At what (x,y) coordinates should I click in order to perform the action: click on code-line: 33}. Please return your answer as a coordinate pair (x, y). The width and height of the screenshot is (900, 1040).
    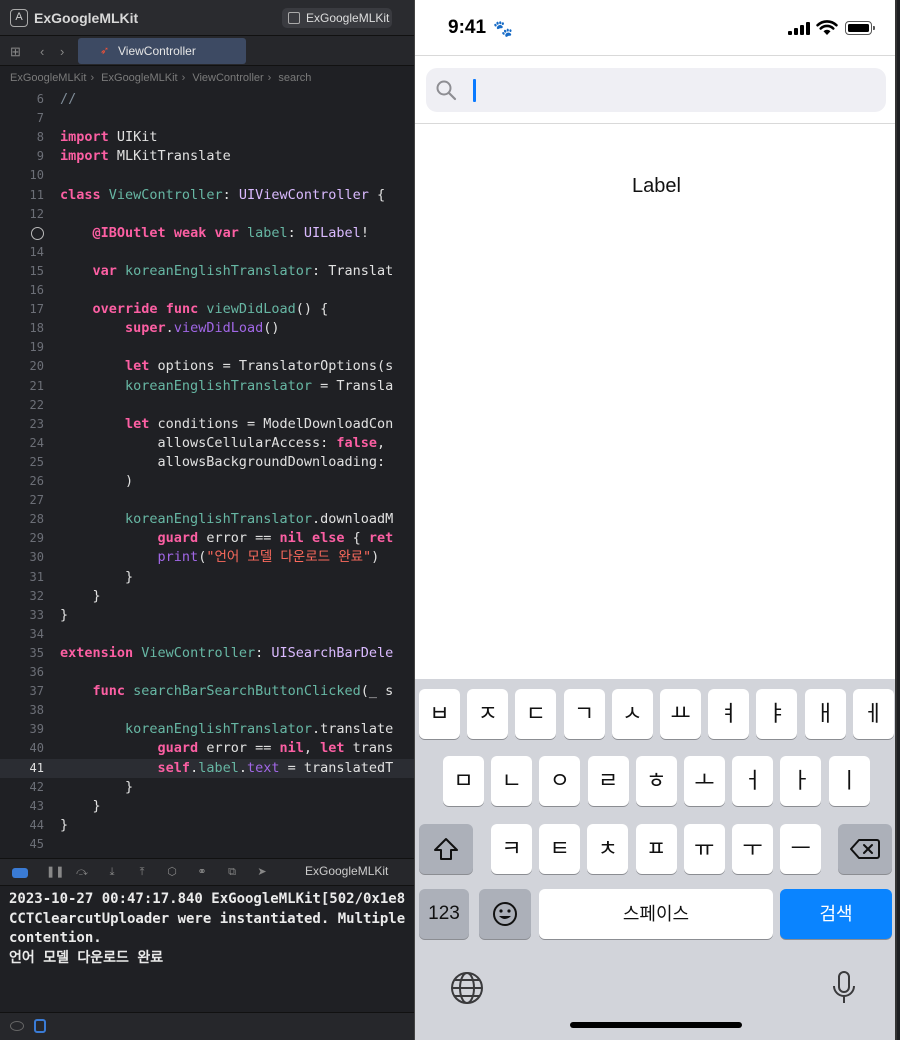
    Looking at the image, I should click on (210, 615).